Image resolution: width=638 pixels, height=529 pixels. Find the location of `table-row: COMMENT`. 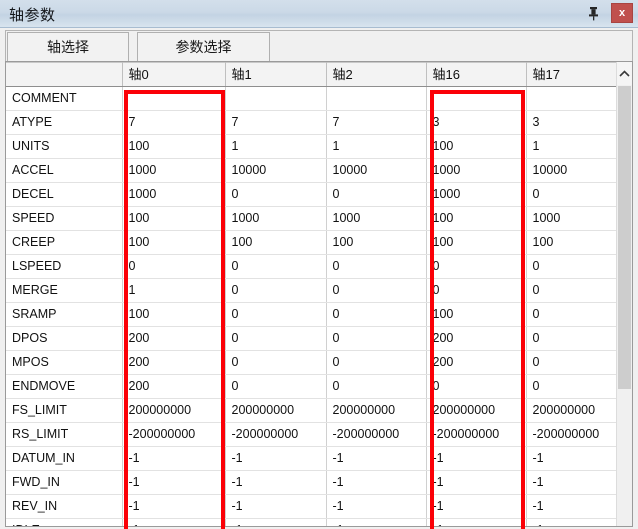

table-row: COMMENT is located at coordinates (312, 98).